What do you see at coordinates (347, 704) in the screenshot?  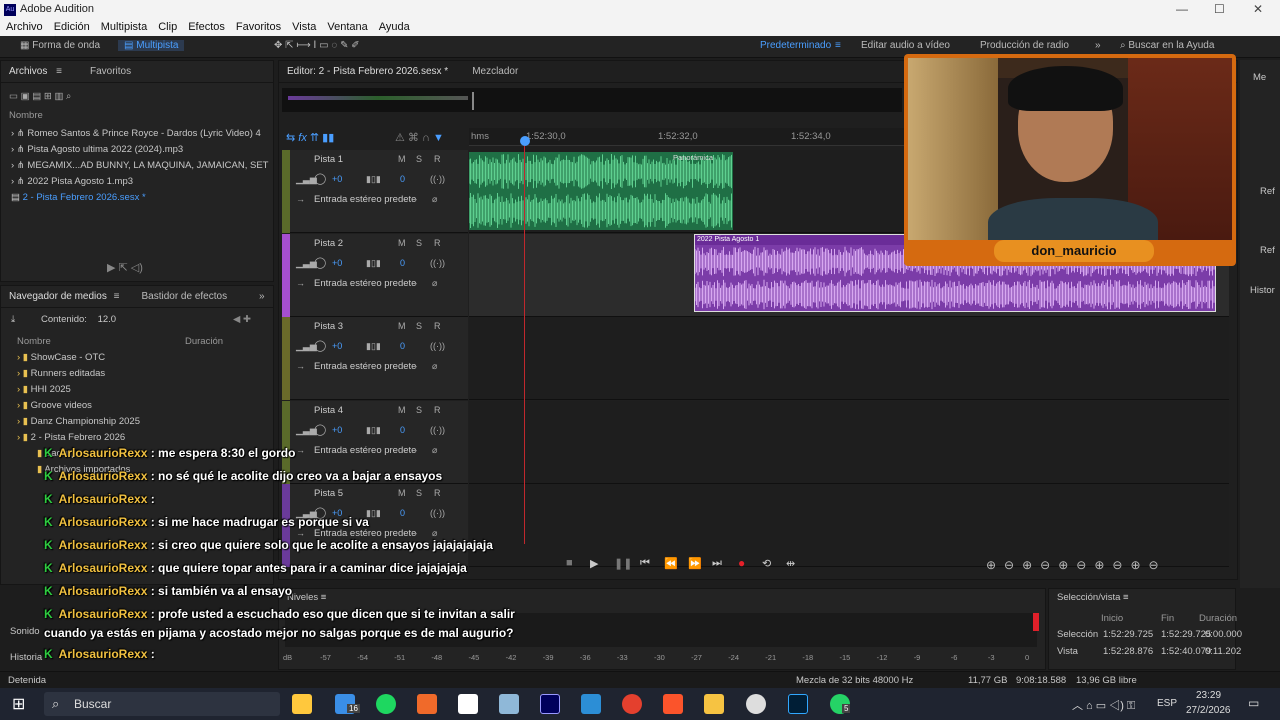 I see `file-explorer-blue-icon: 16` at bounding box center [347, 704].